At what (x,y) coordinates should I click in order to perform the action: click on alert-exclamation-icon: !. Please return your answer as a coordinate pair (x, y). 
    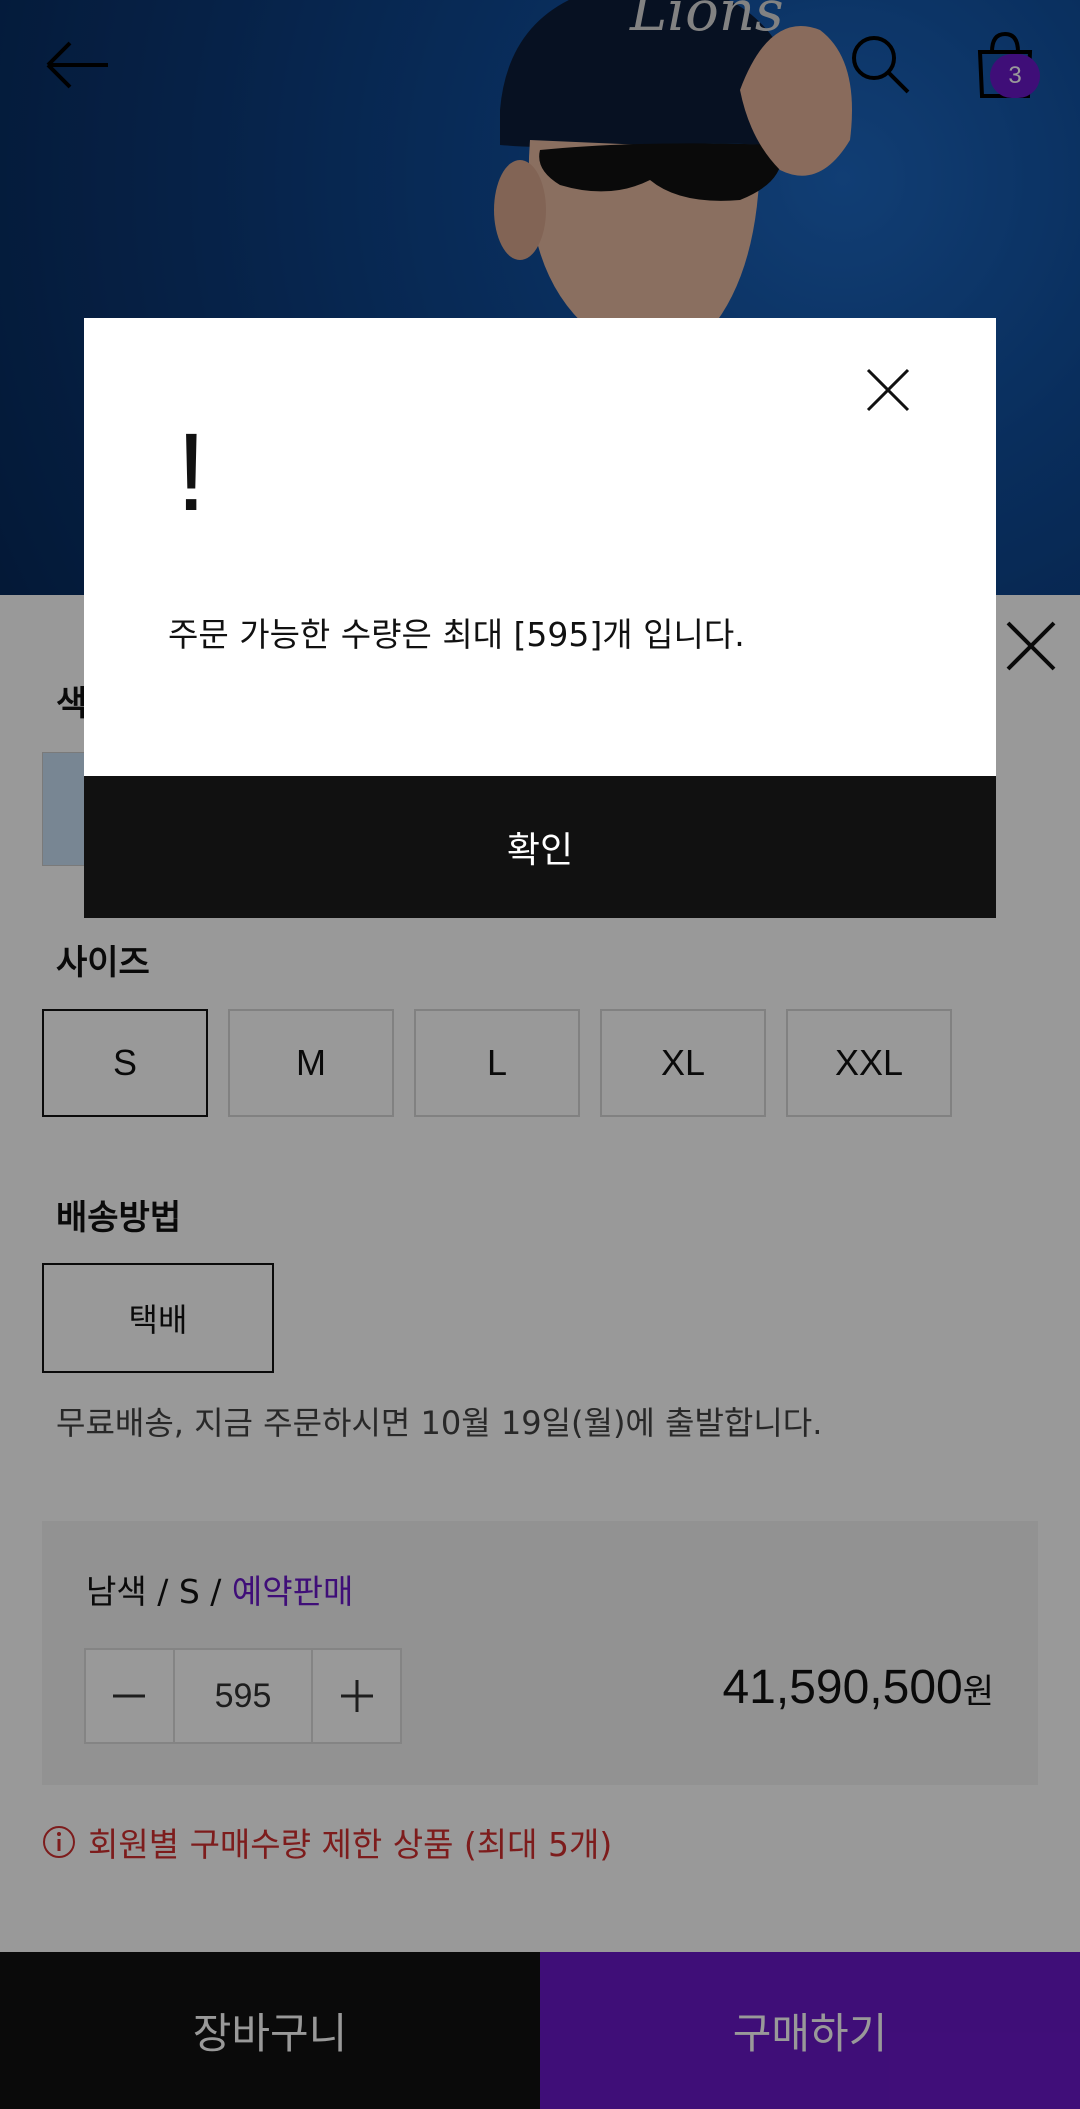
    Looking at the image, I should click on (191, 472).